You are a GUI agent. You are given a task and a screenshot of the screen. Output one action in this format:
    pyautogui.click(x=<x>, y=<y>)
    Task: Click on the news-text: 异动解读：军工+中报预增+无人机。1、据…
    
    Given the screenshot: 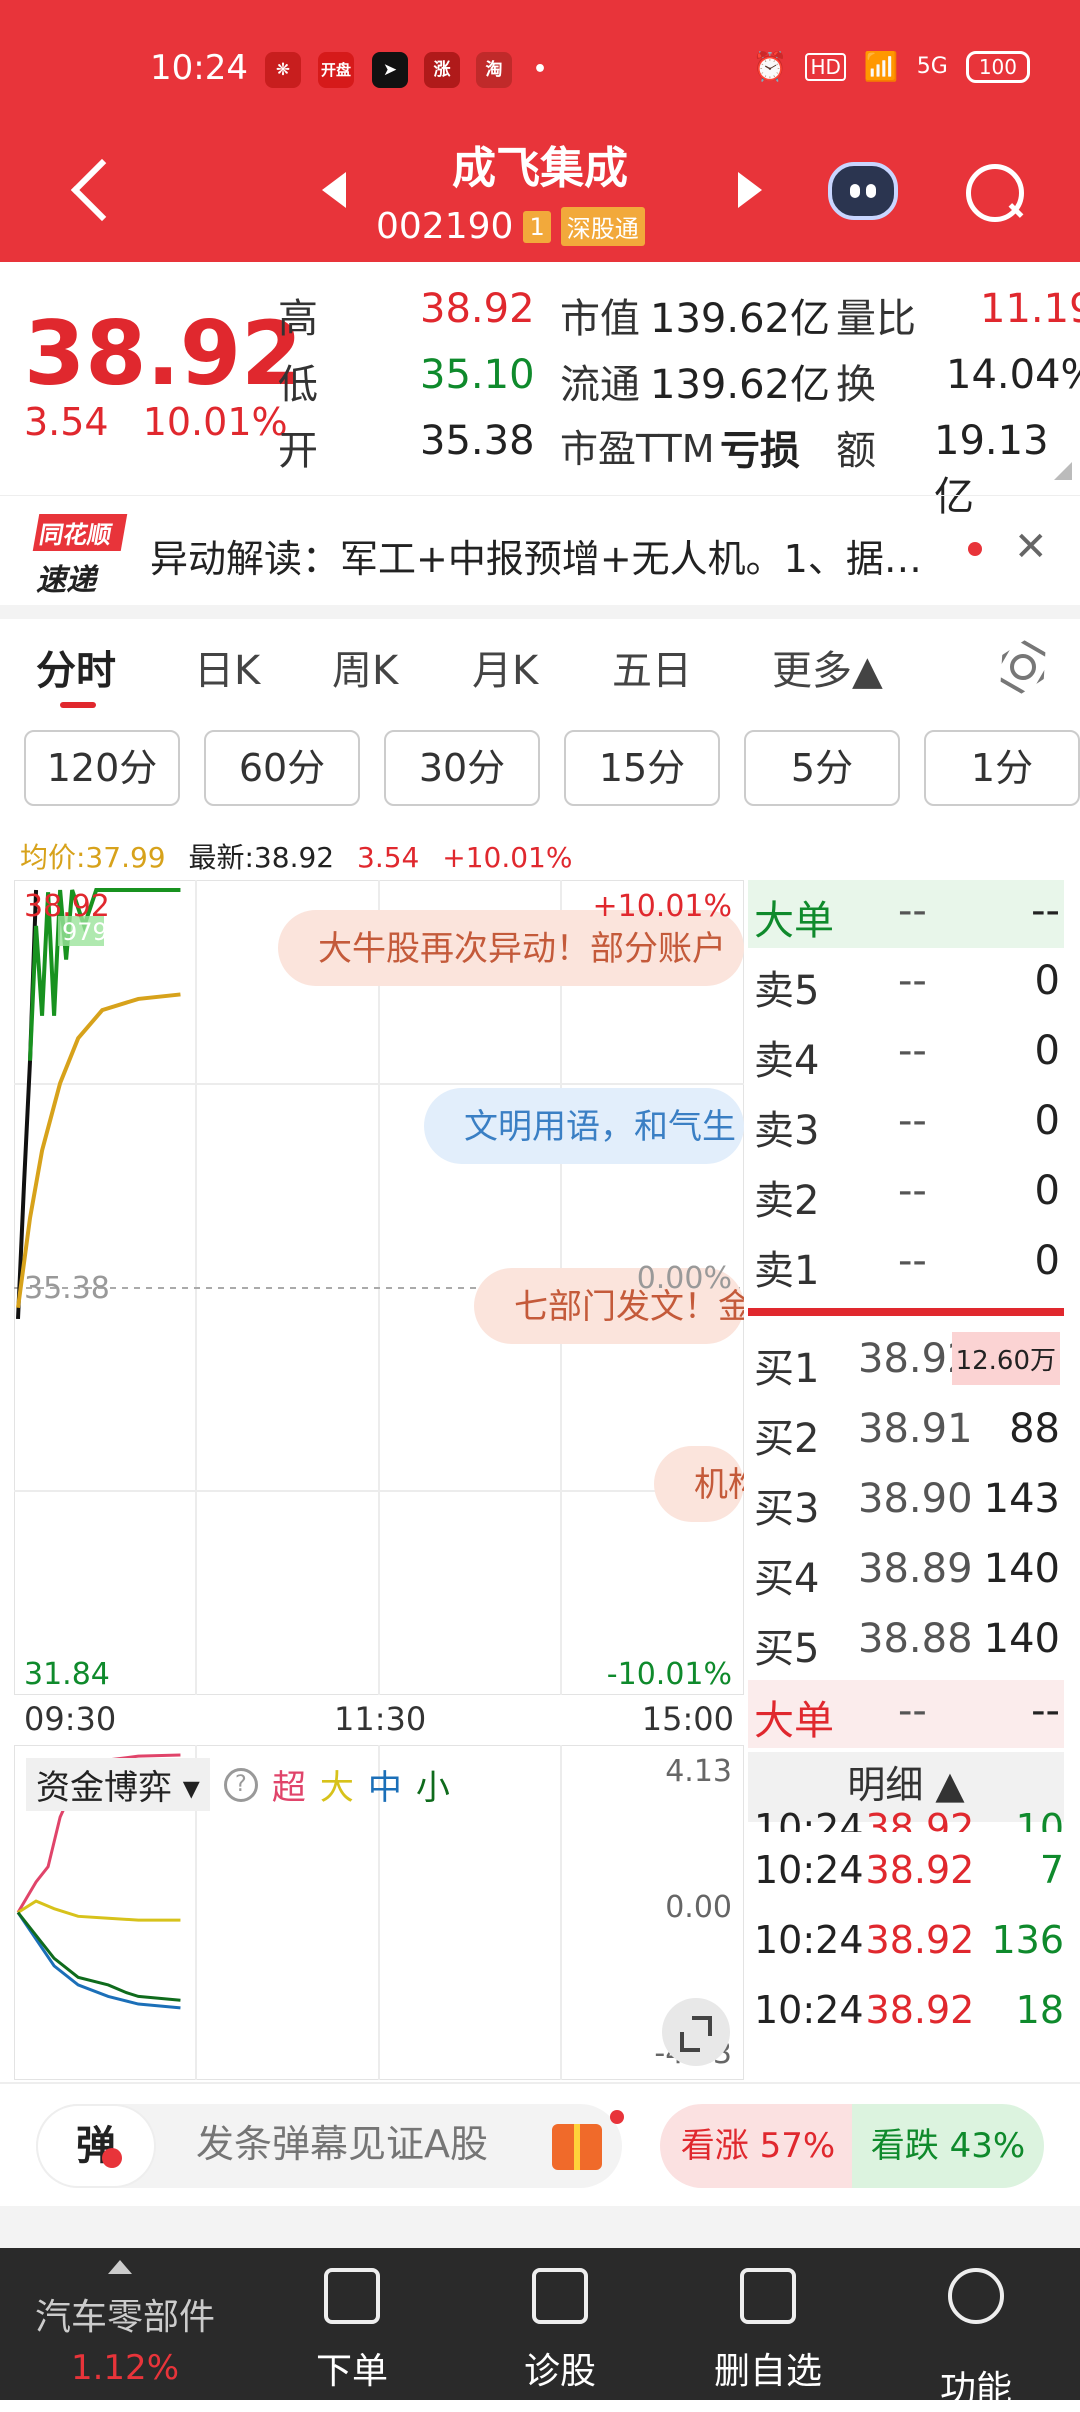 What is the action you would take?
    pyautogui.click(x=536, y=555)
    